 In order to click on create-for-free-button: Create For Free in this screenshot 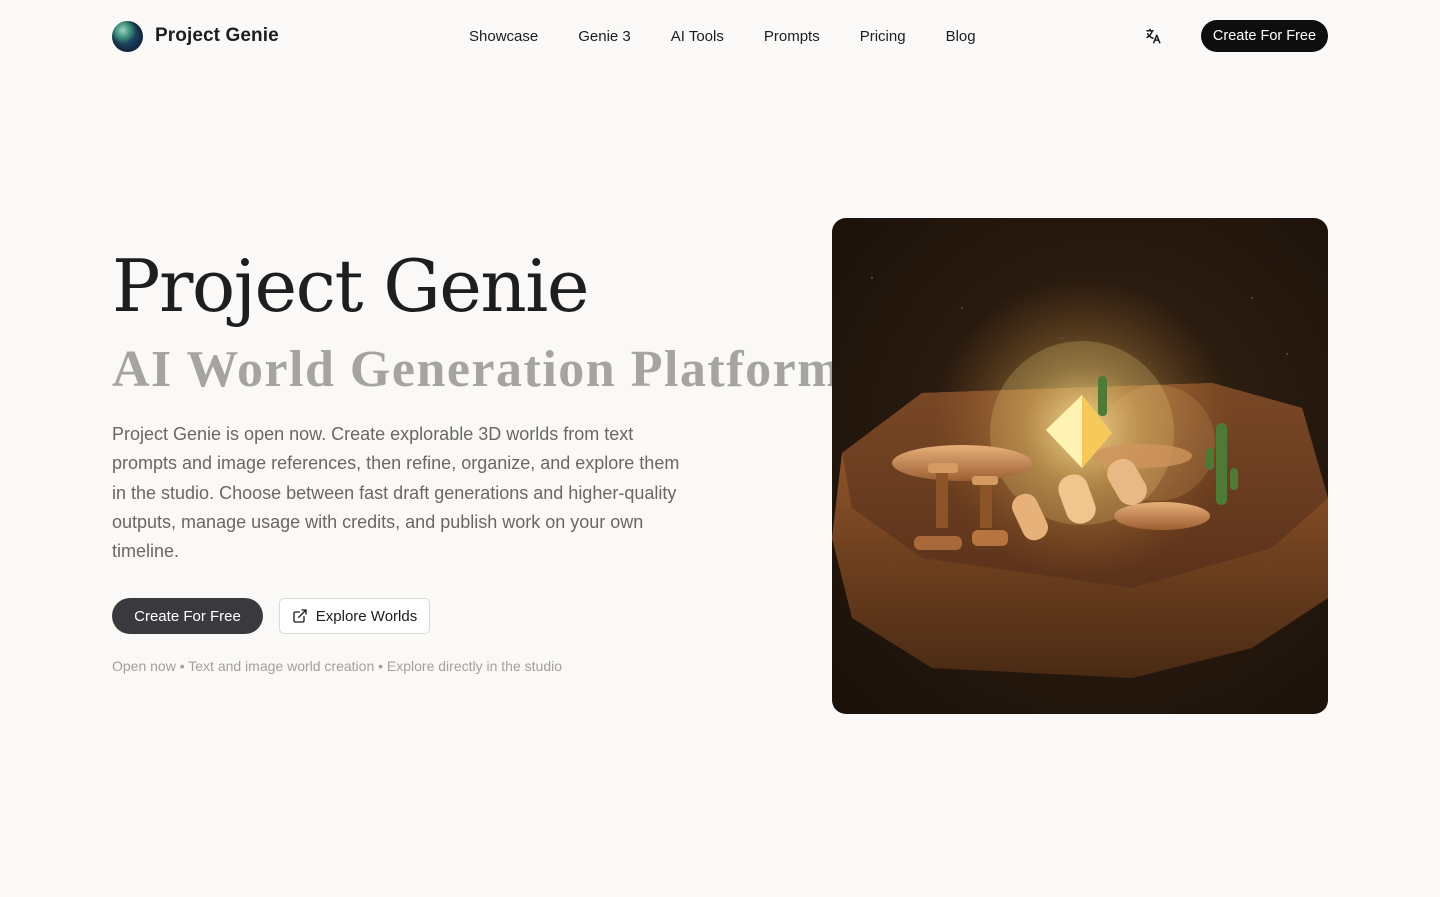, I will do `click(187, 616)`.